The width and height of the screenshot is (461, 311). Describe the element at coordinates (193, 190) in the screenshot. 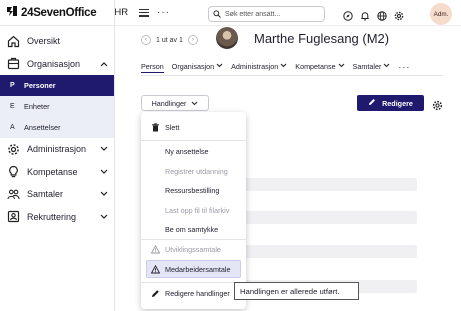

I see `menu-item-ressursbestilling: Ressursbestilling` at that location.